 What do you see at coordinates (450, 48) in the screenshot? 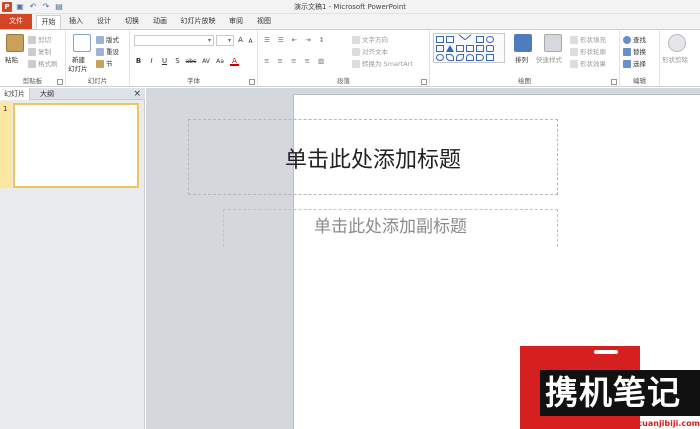
I see `triangle-shape-icon` at bounding box center [450, 48].